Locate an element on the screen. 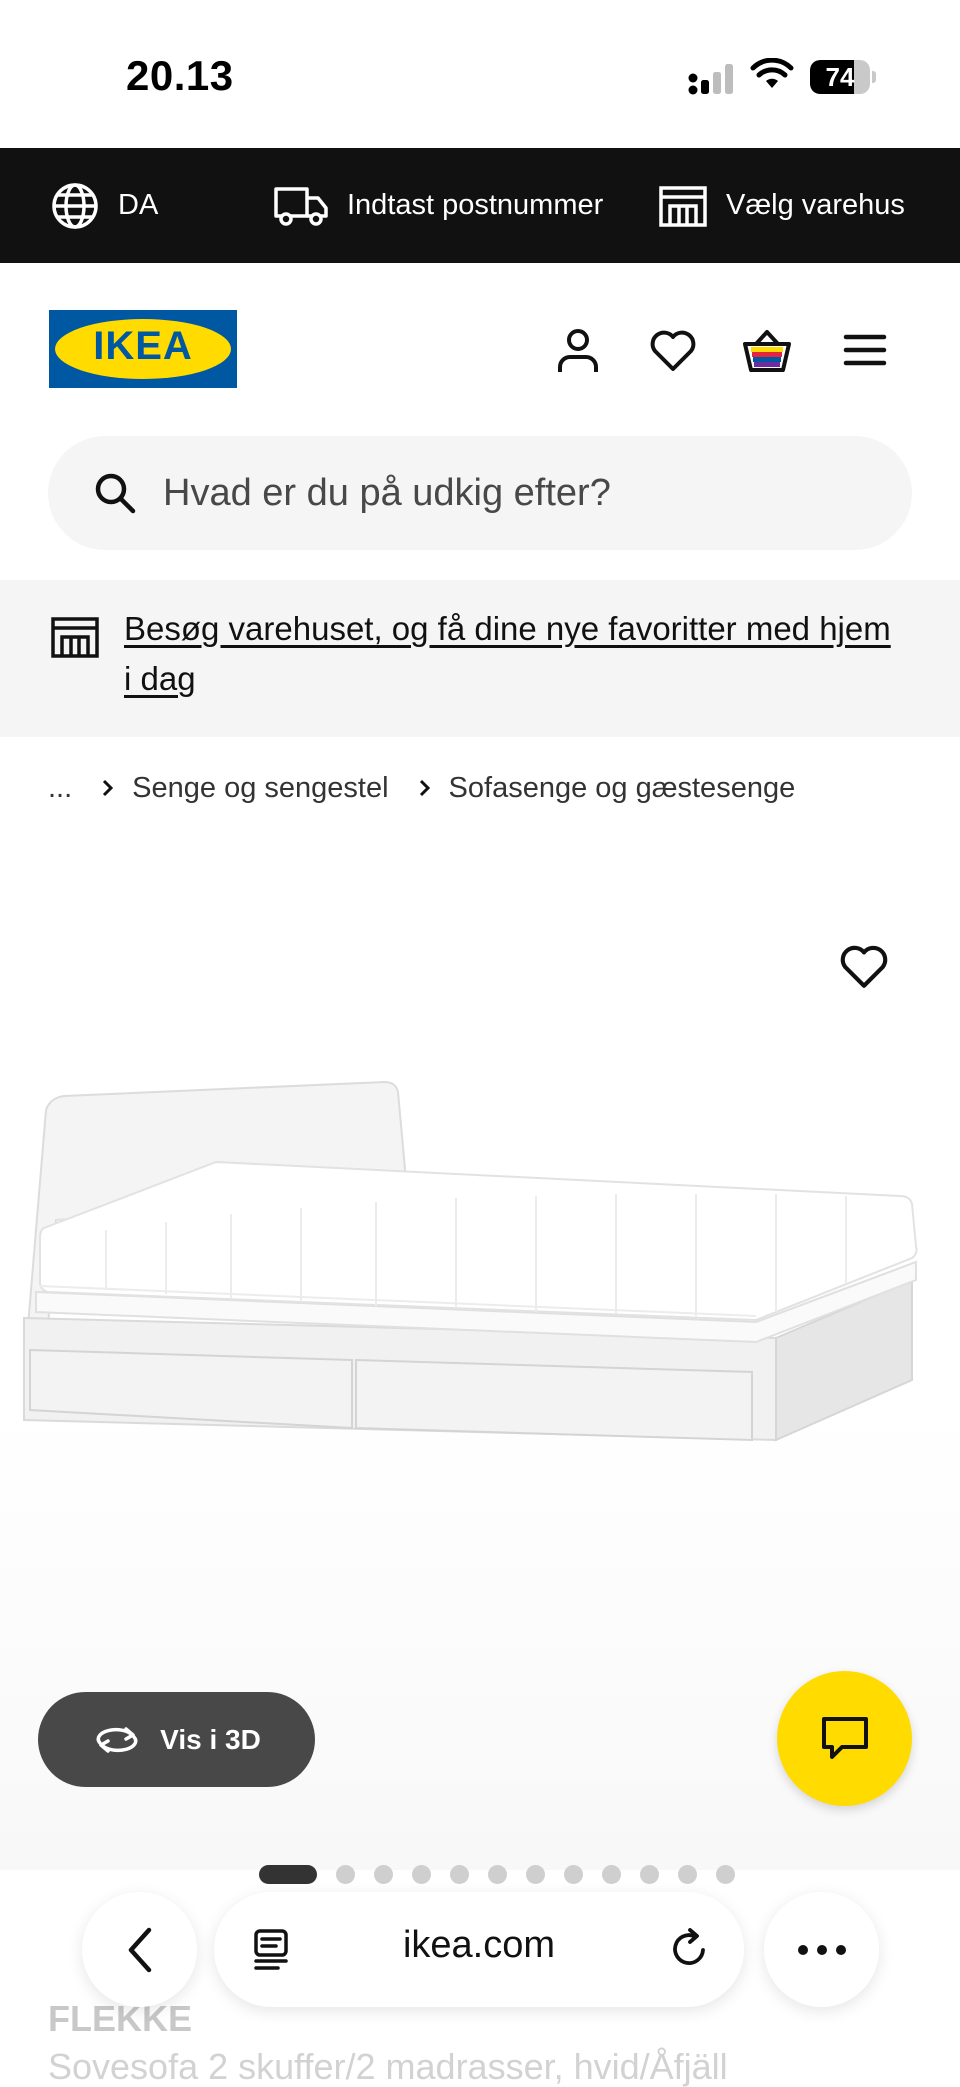  browser-back-button is located at coordinates (139, 1949).